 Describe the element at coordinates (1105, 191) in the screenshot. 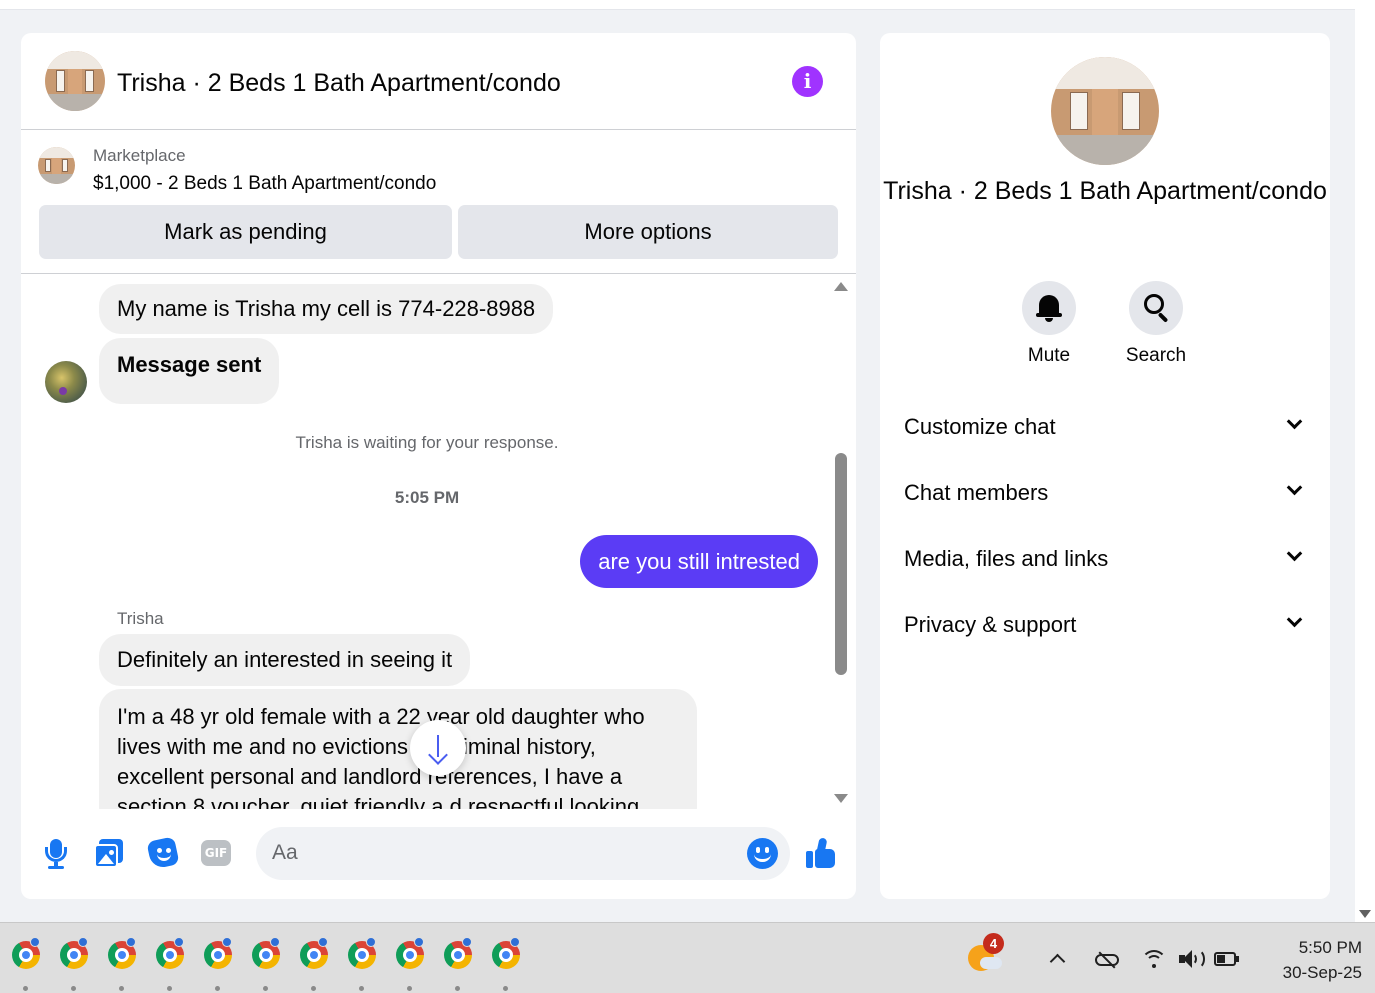

I see `details-title: Trisha · 2 Beds 1 Bath Apartment/condo` at that location.